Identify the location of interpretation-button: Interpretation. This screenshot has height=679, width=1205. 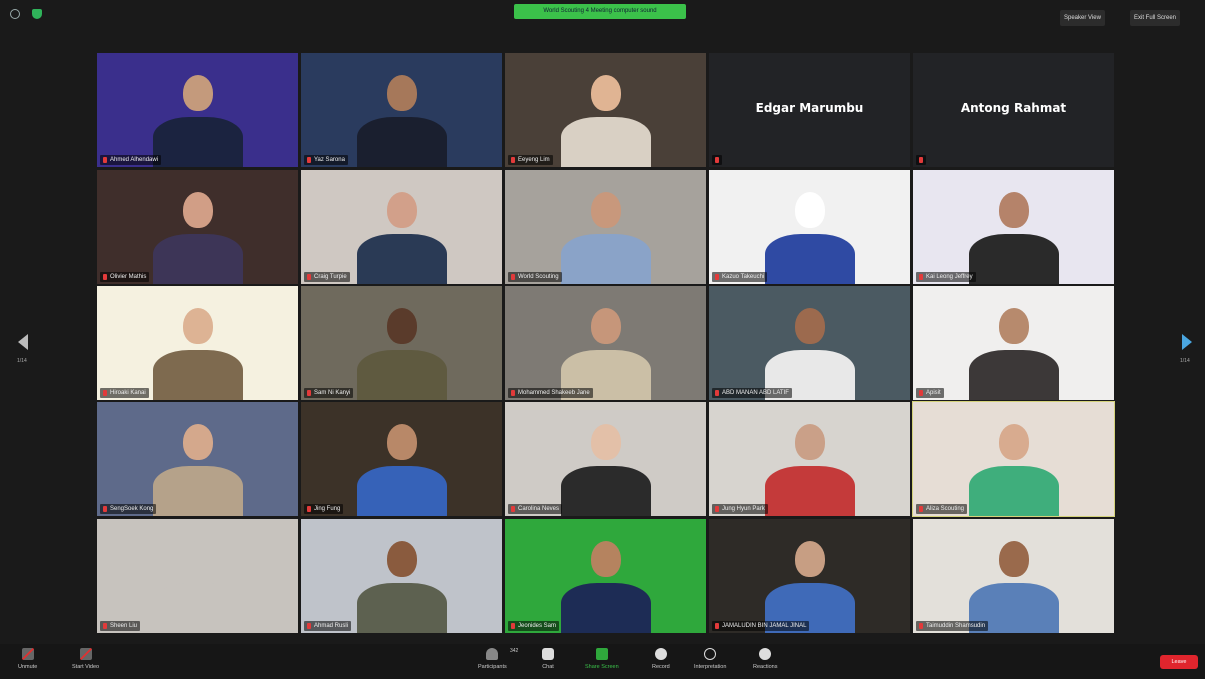
(710, 659).